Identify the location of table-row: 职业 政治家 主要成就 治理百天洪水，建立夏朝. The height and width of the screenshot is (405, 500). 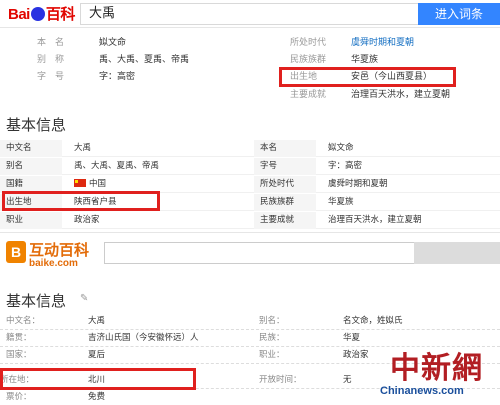
(250, 220).